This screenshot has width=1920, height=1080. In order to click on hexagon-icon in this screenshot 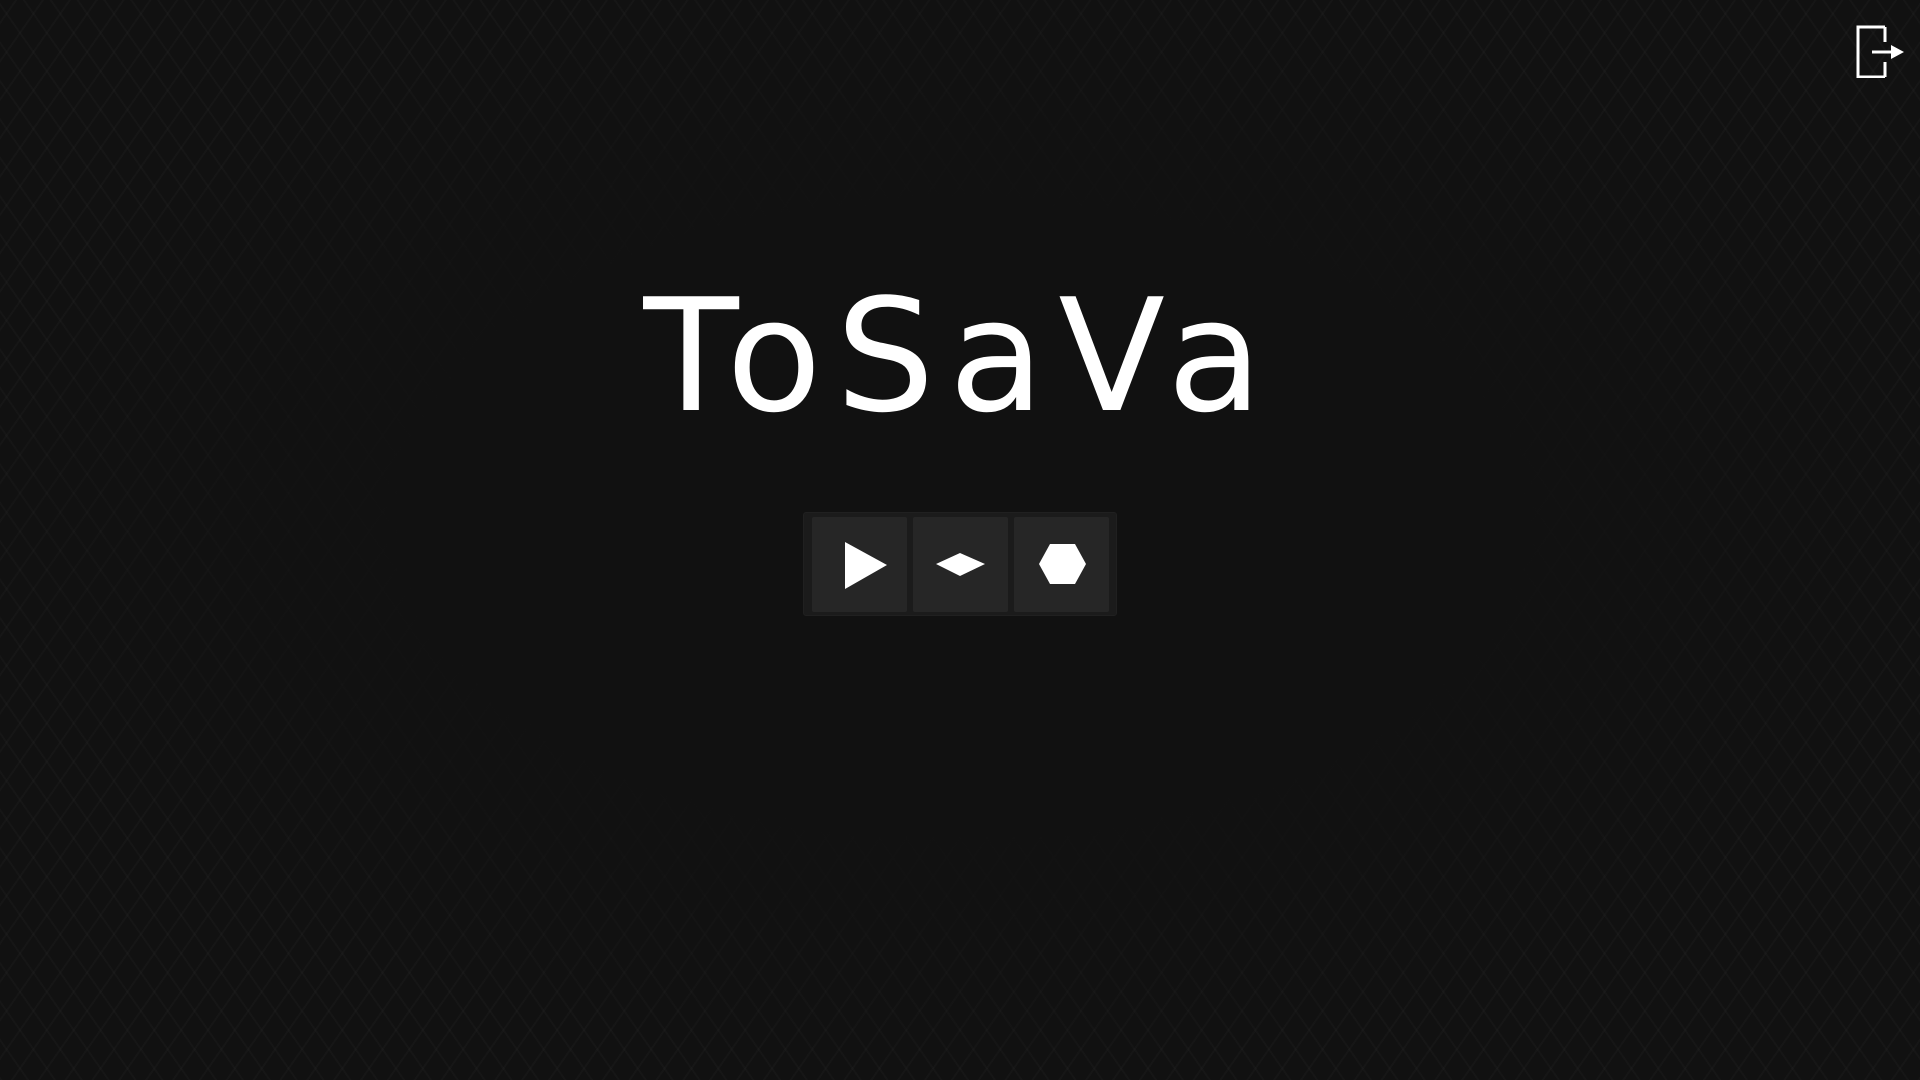, I will do `click(1062, 563)`.